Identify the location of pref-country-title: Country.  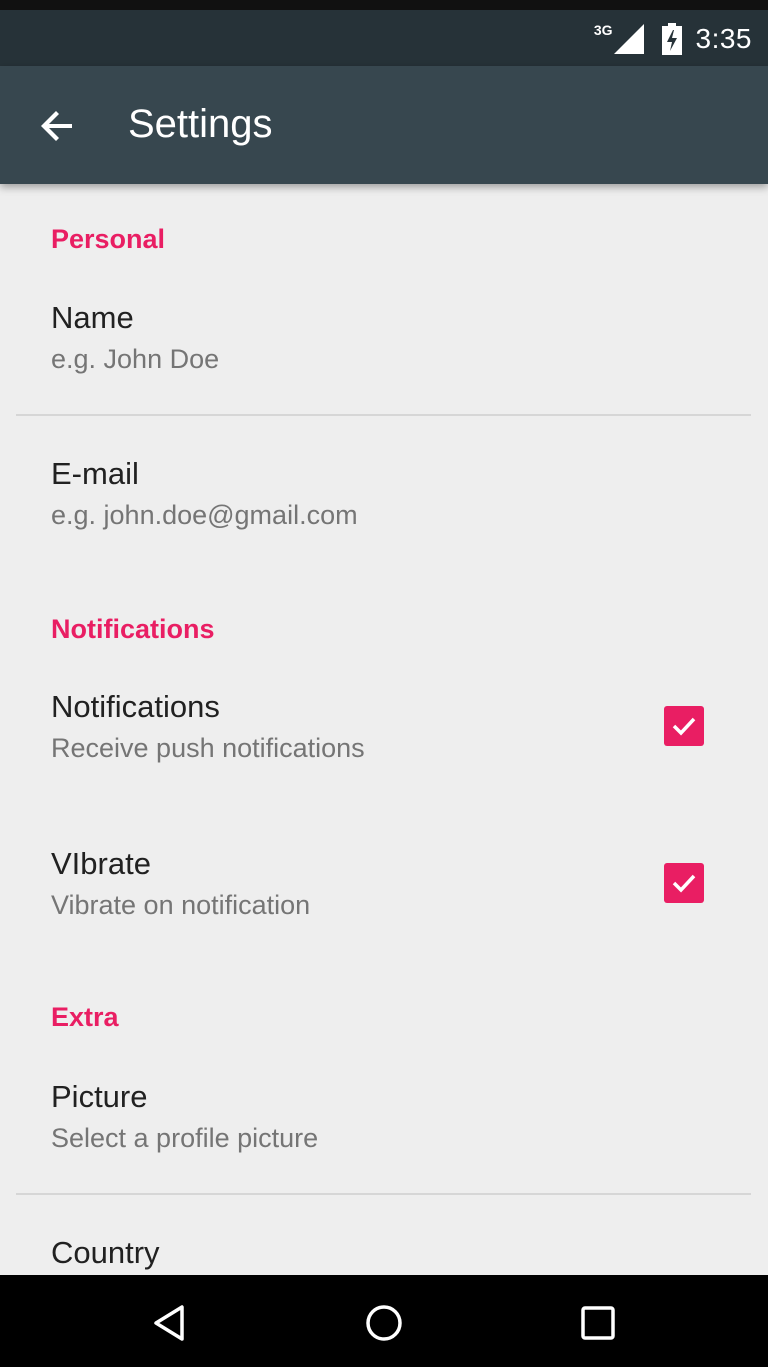
(105, 1252).